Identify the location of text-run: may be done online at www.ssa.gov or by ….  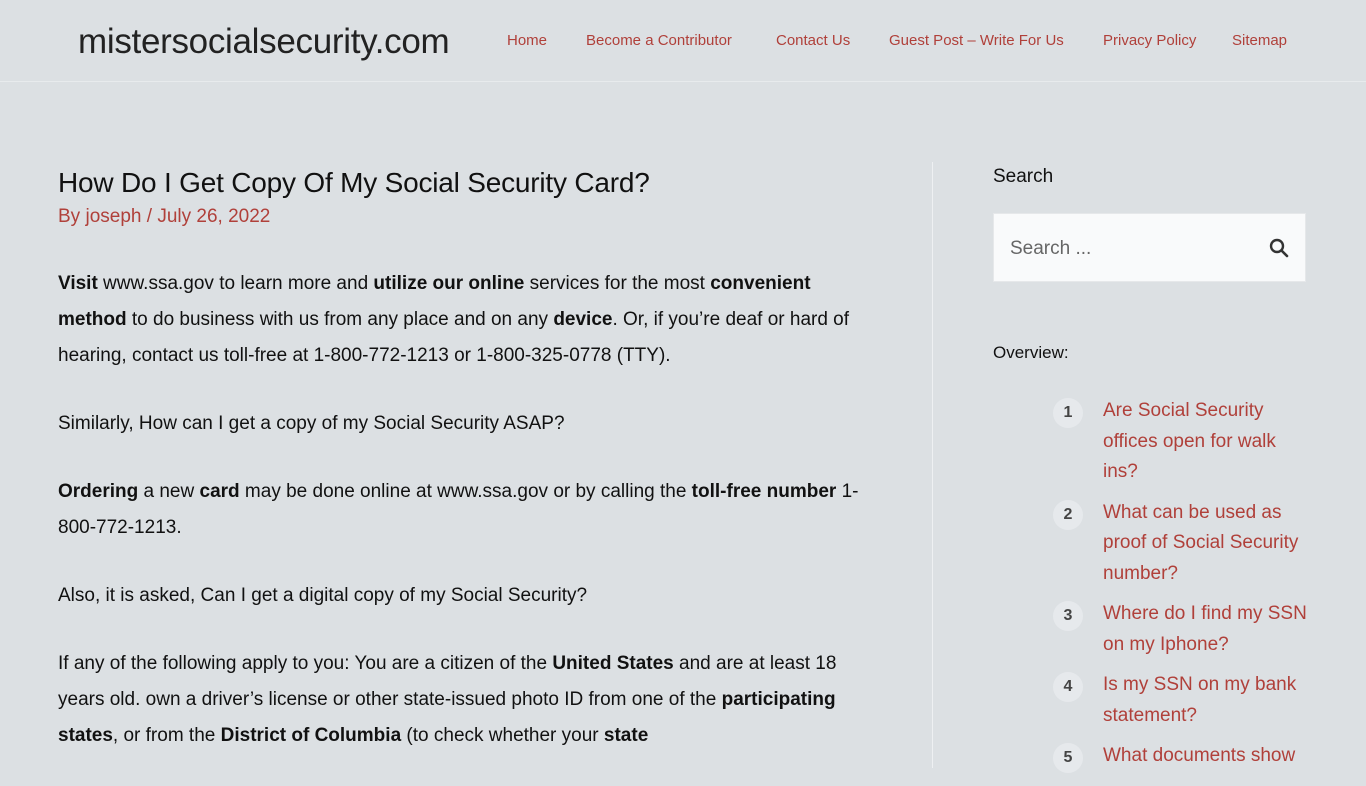
(465, 491).